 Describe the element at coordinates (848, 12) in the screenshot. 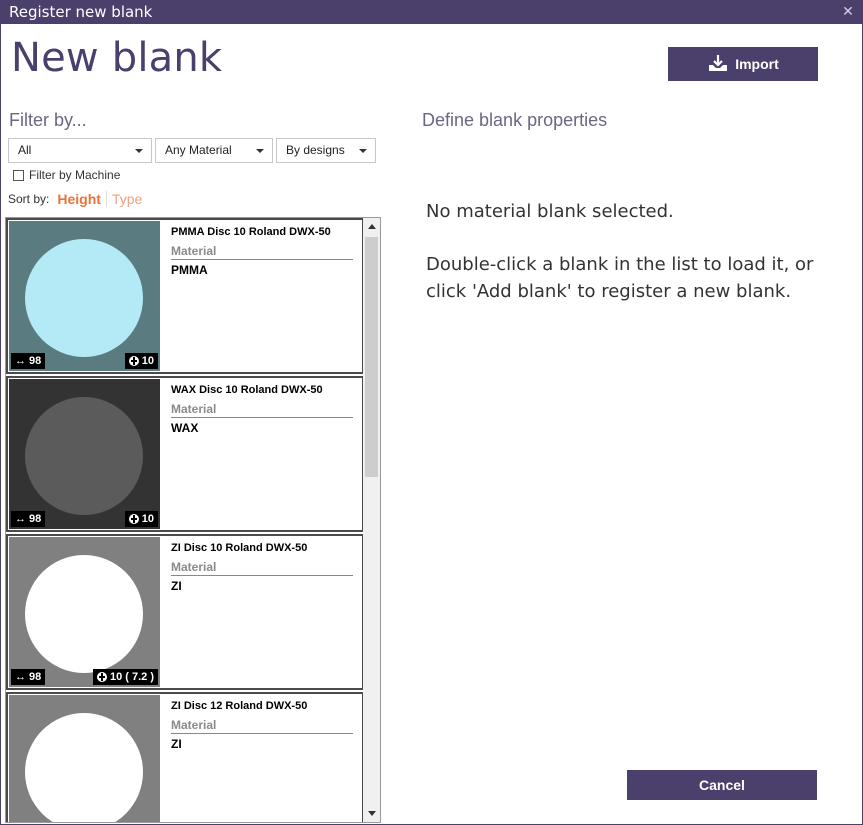

I see `close-icon: ✕` at that location.